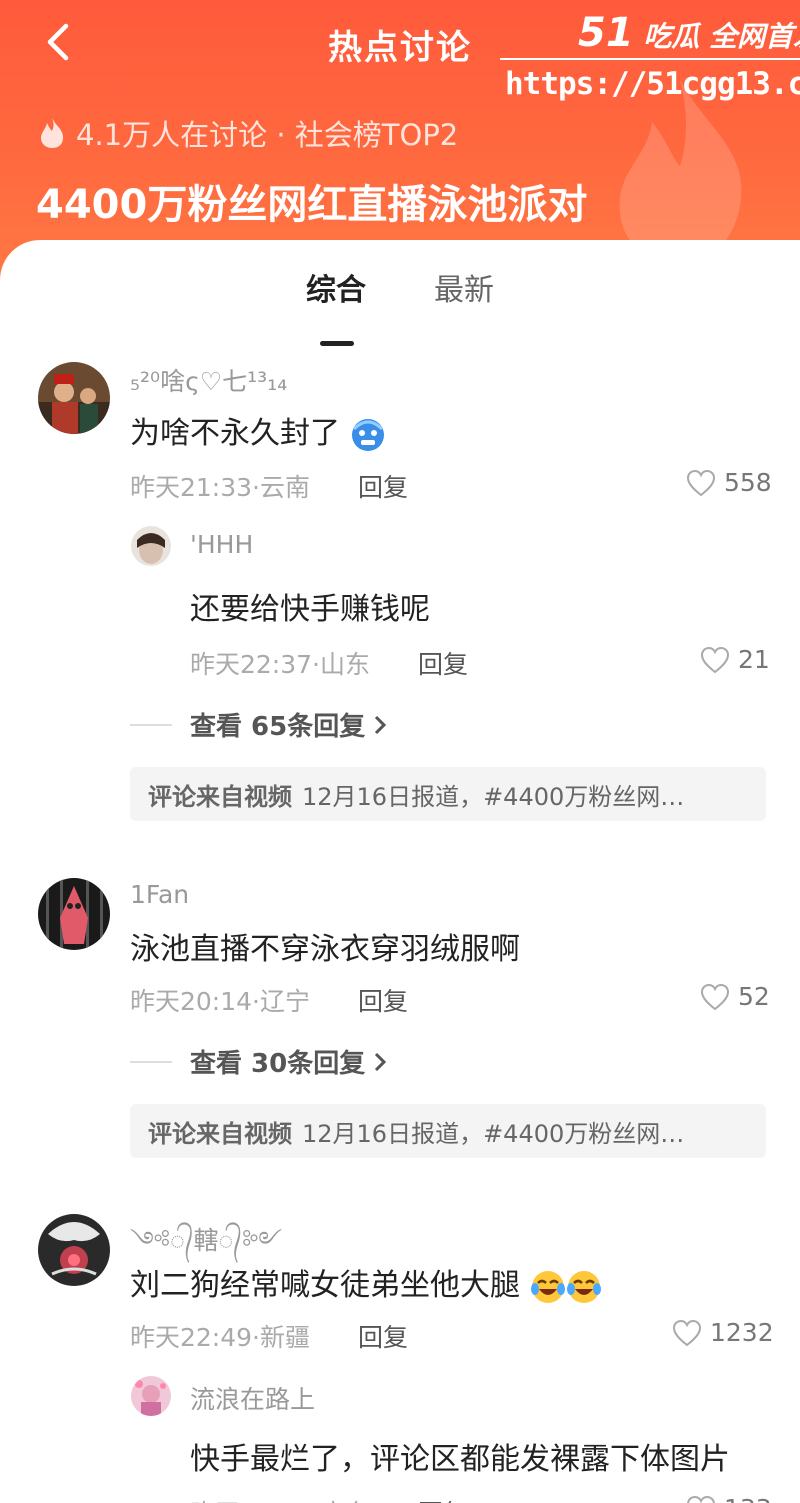 The width and height of the screenshot is (800, 1503). What do you see at coordinates (312, 205) in the screenshot?
I see `topic-title: 4400万粉丝网红直播泳池派对` at bounding box center [312, 205].